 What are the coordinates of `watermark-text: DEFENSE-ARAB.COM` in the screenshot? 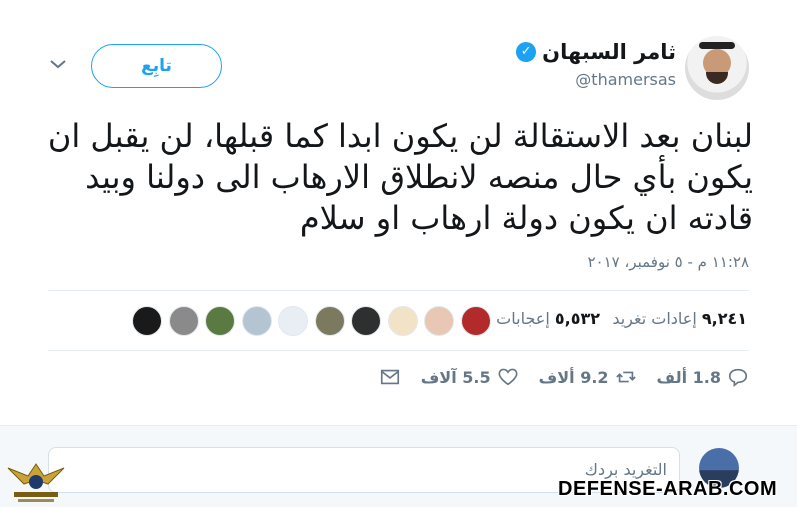 It's located at (668, 489).